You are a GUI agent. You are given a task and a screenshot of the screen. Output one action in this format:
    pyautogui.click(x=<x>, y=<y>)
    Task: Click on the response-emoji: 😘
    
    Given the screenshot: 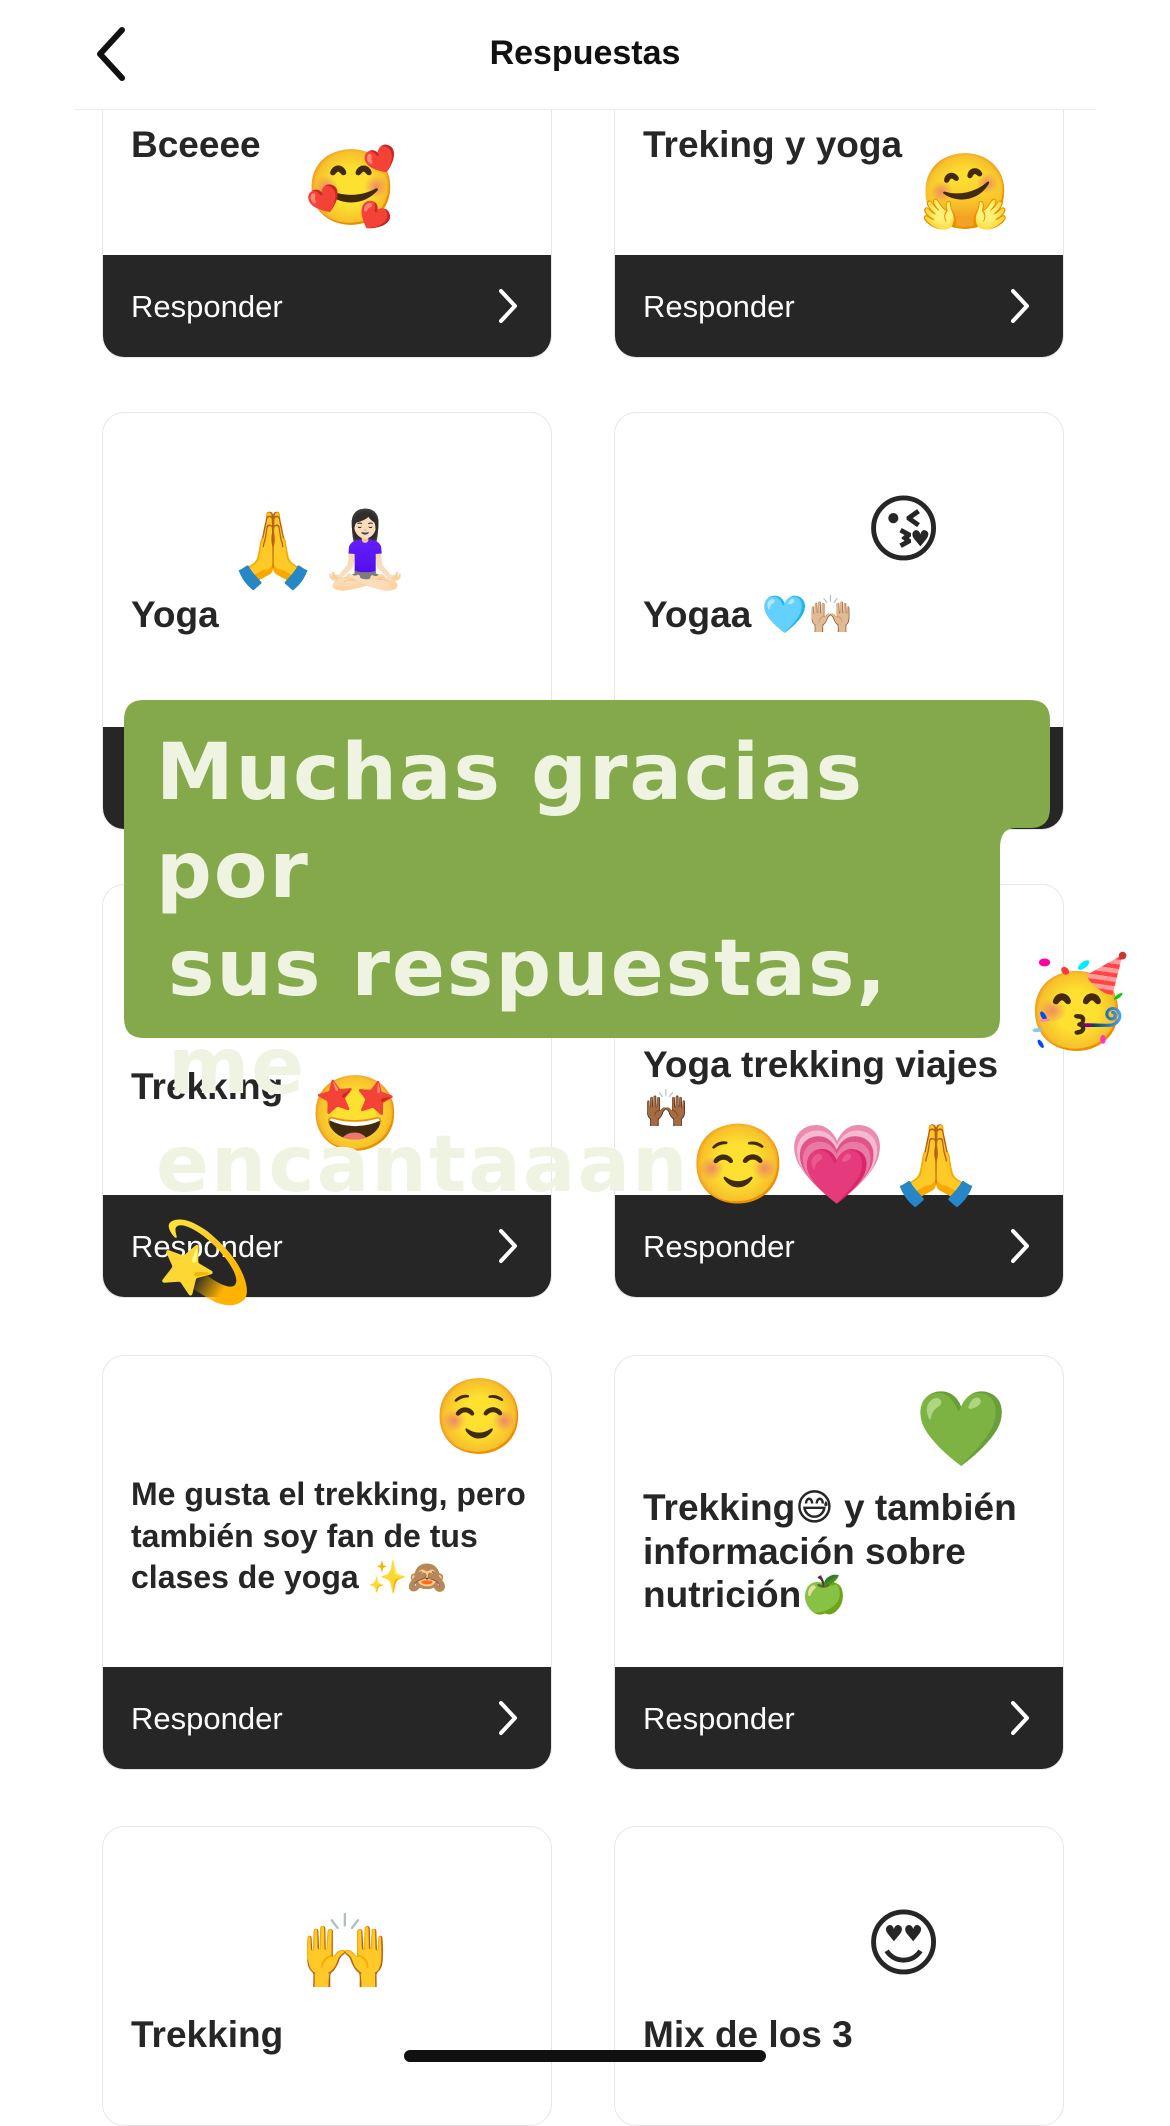 What is the action you would take?
    pyautogui.click(x=904, y=530)
    